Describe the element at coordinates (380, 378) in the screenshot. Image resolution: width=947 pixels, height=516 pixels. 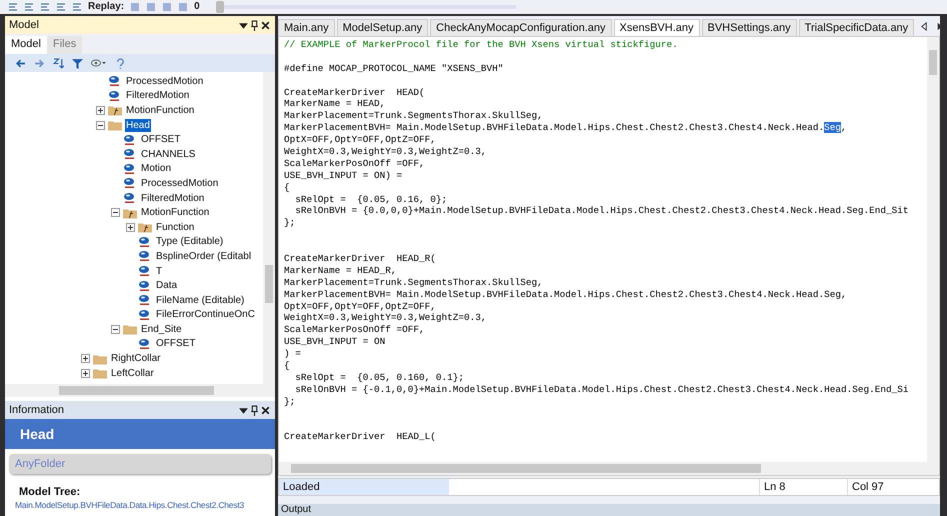
I see `code-line: sRelOpt = {0.05, 0.160, 0.1};` at that location.